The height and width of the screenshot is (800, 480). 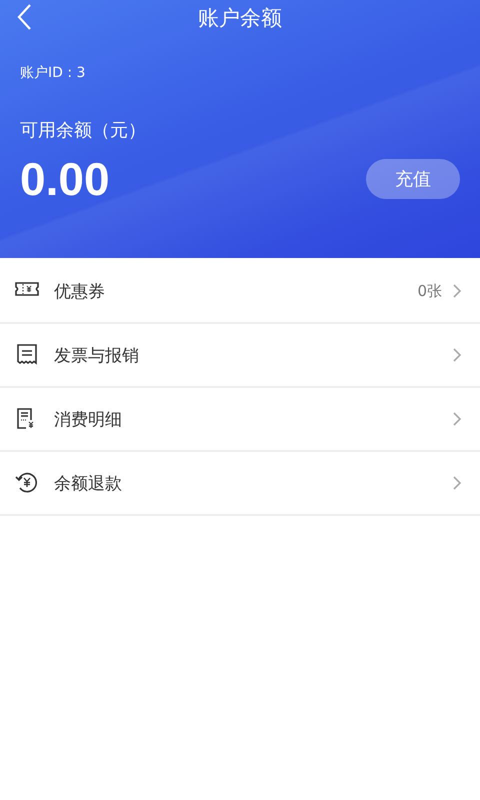 What do you see at coordinates (65, 179) in the screenshot?
I see `balance-amount: 0.00` at bounding box center [65, 179].